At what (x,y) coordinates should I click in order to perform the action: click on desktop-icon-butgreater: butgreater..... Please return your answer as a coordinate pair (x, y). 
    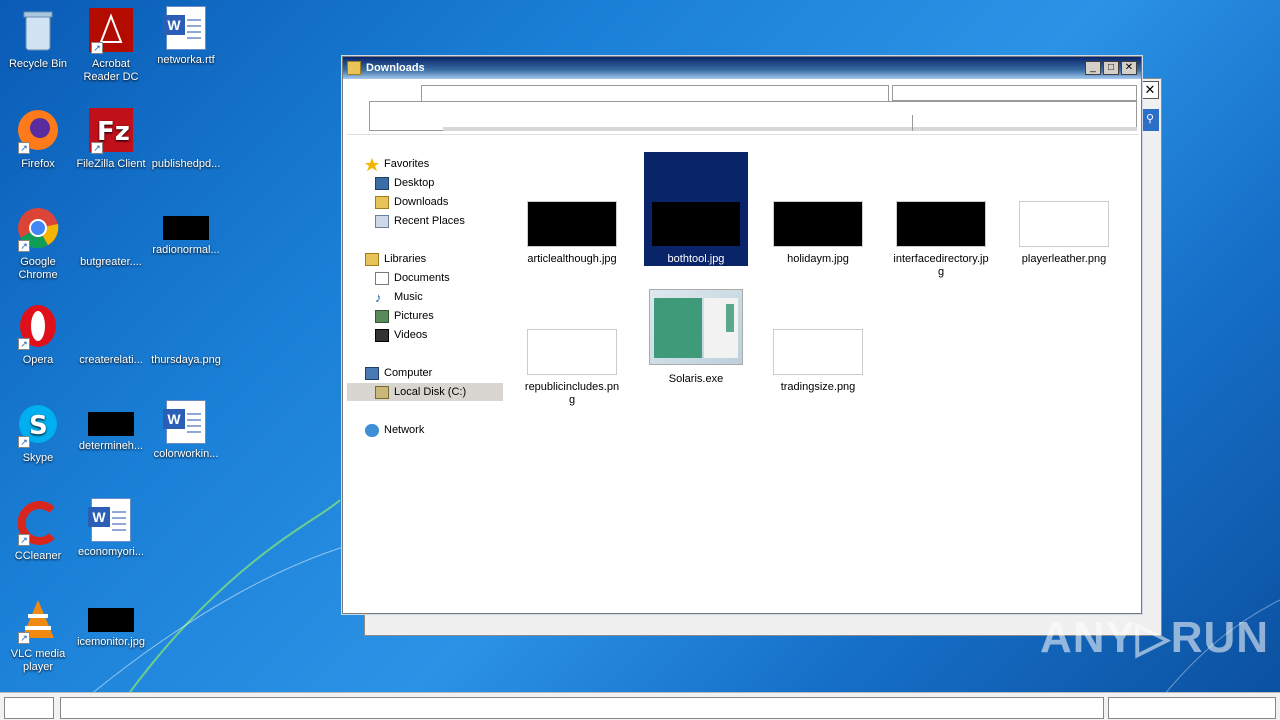
    Looking at the image, I should click on (111, 236).